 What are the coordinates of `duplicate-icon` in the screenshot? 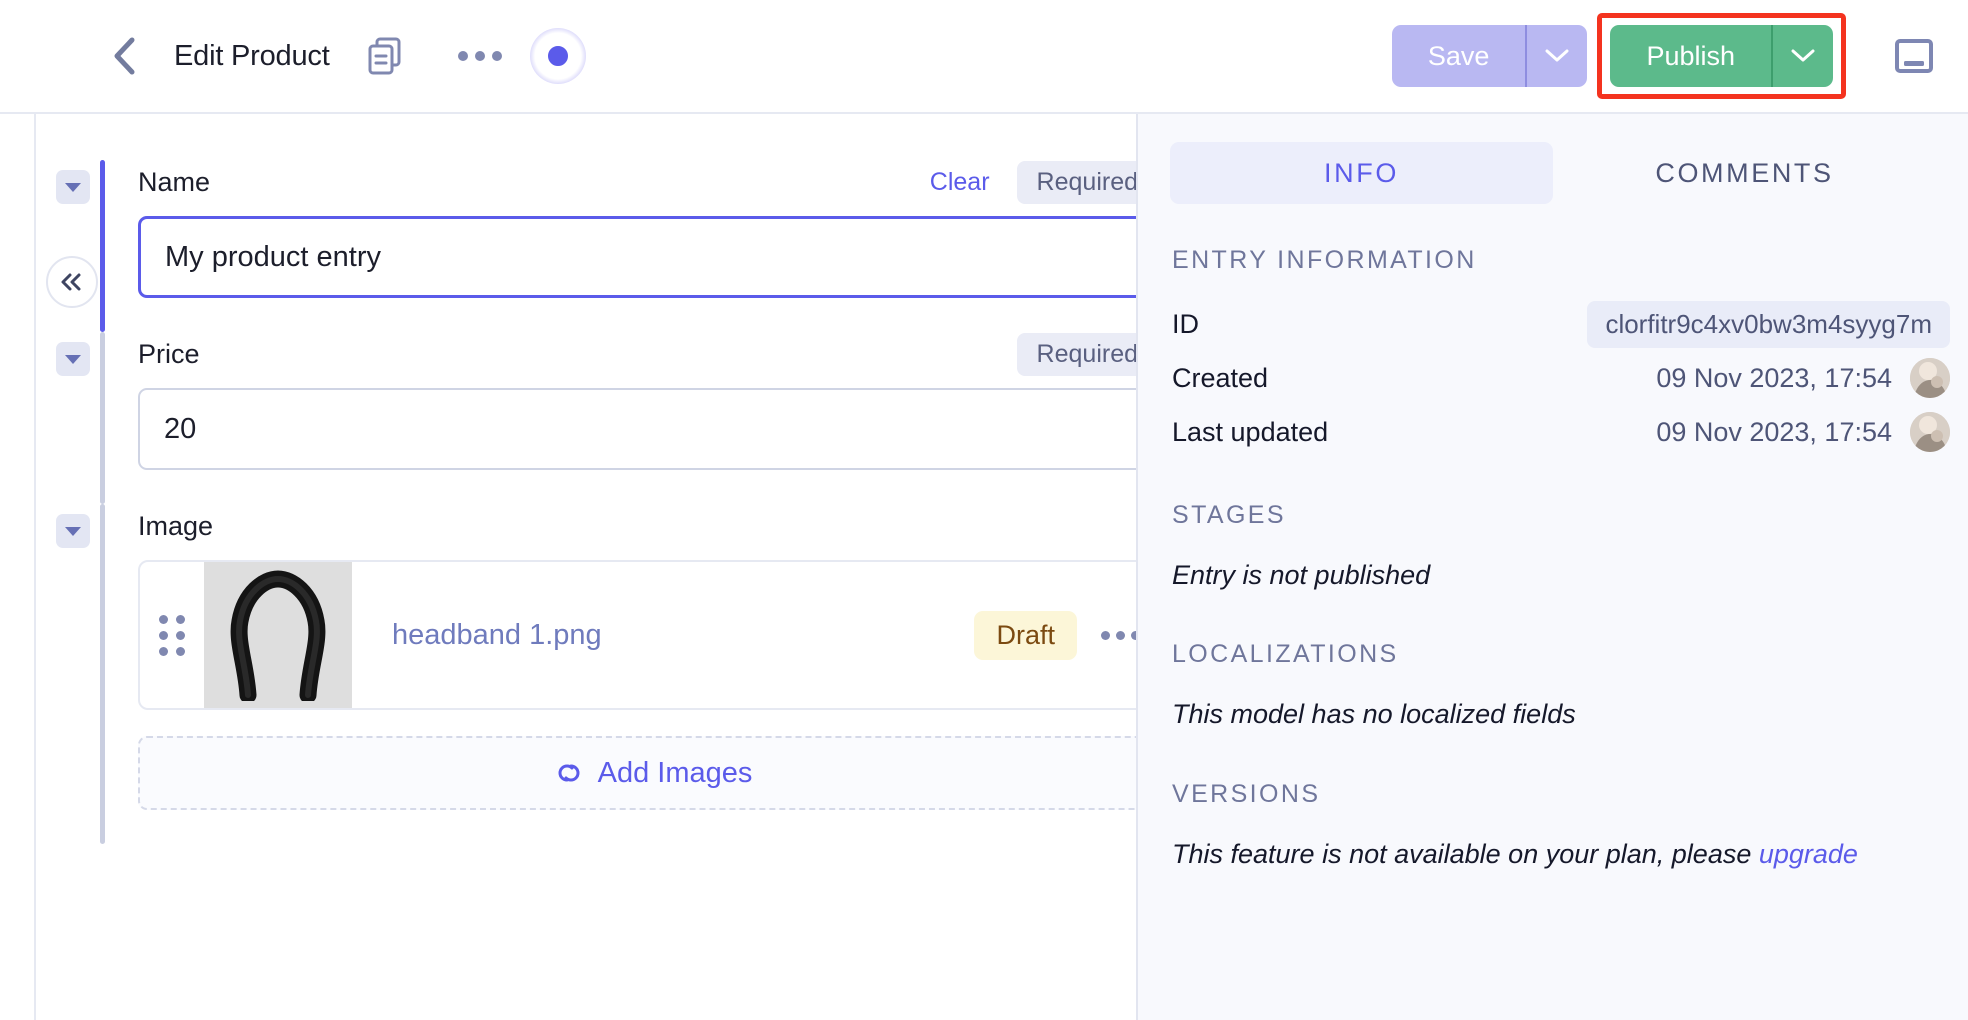 It's located at (384, 56).